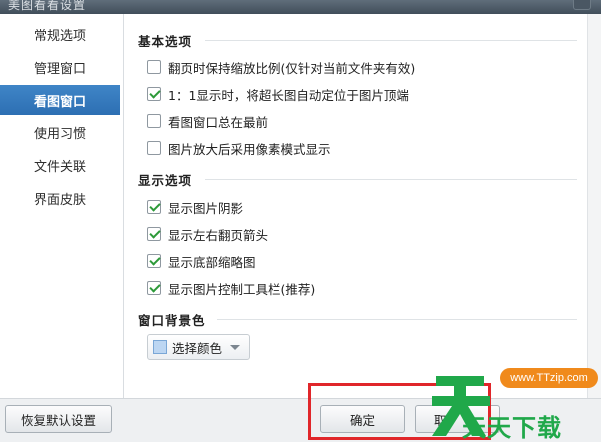  I want to click on sidebar-item-manage-window: 管理窗口, so click(60, 67).